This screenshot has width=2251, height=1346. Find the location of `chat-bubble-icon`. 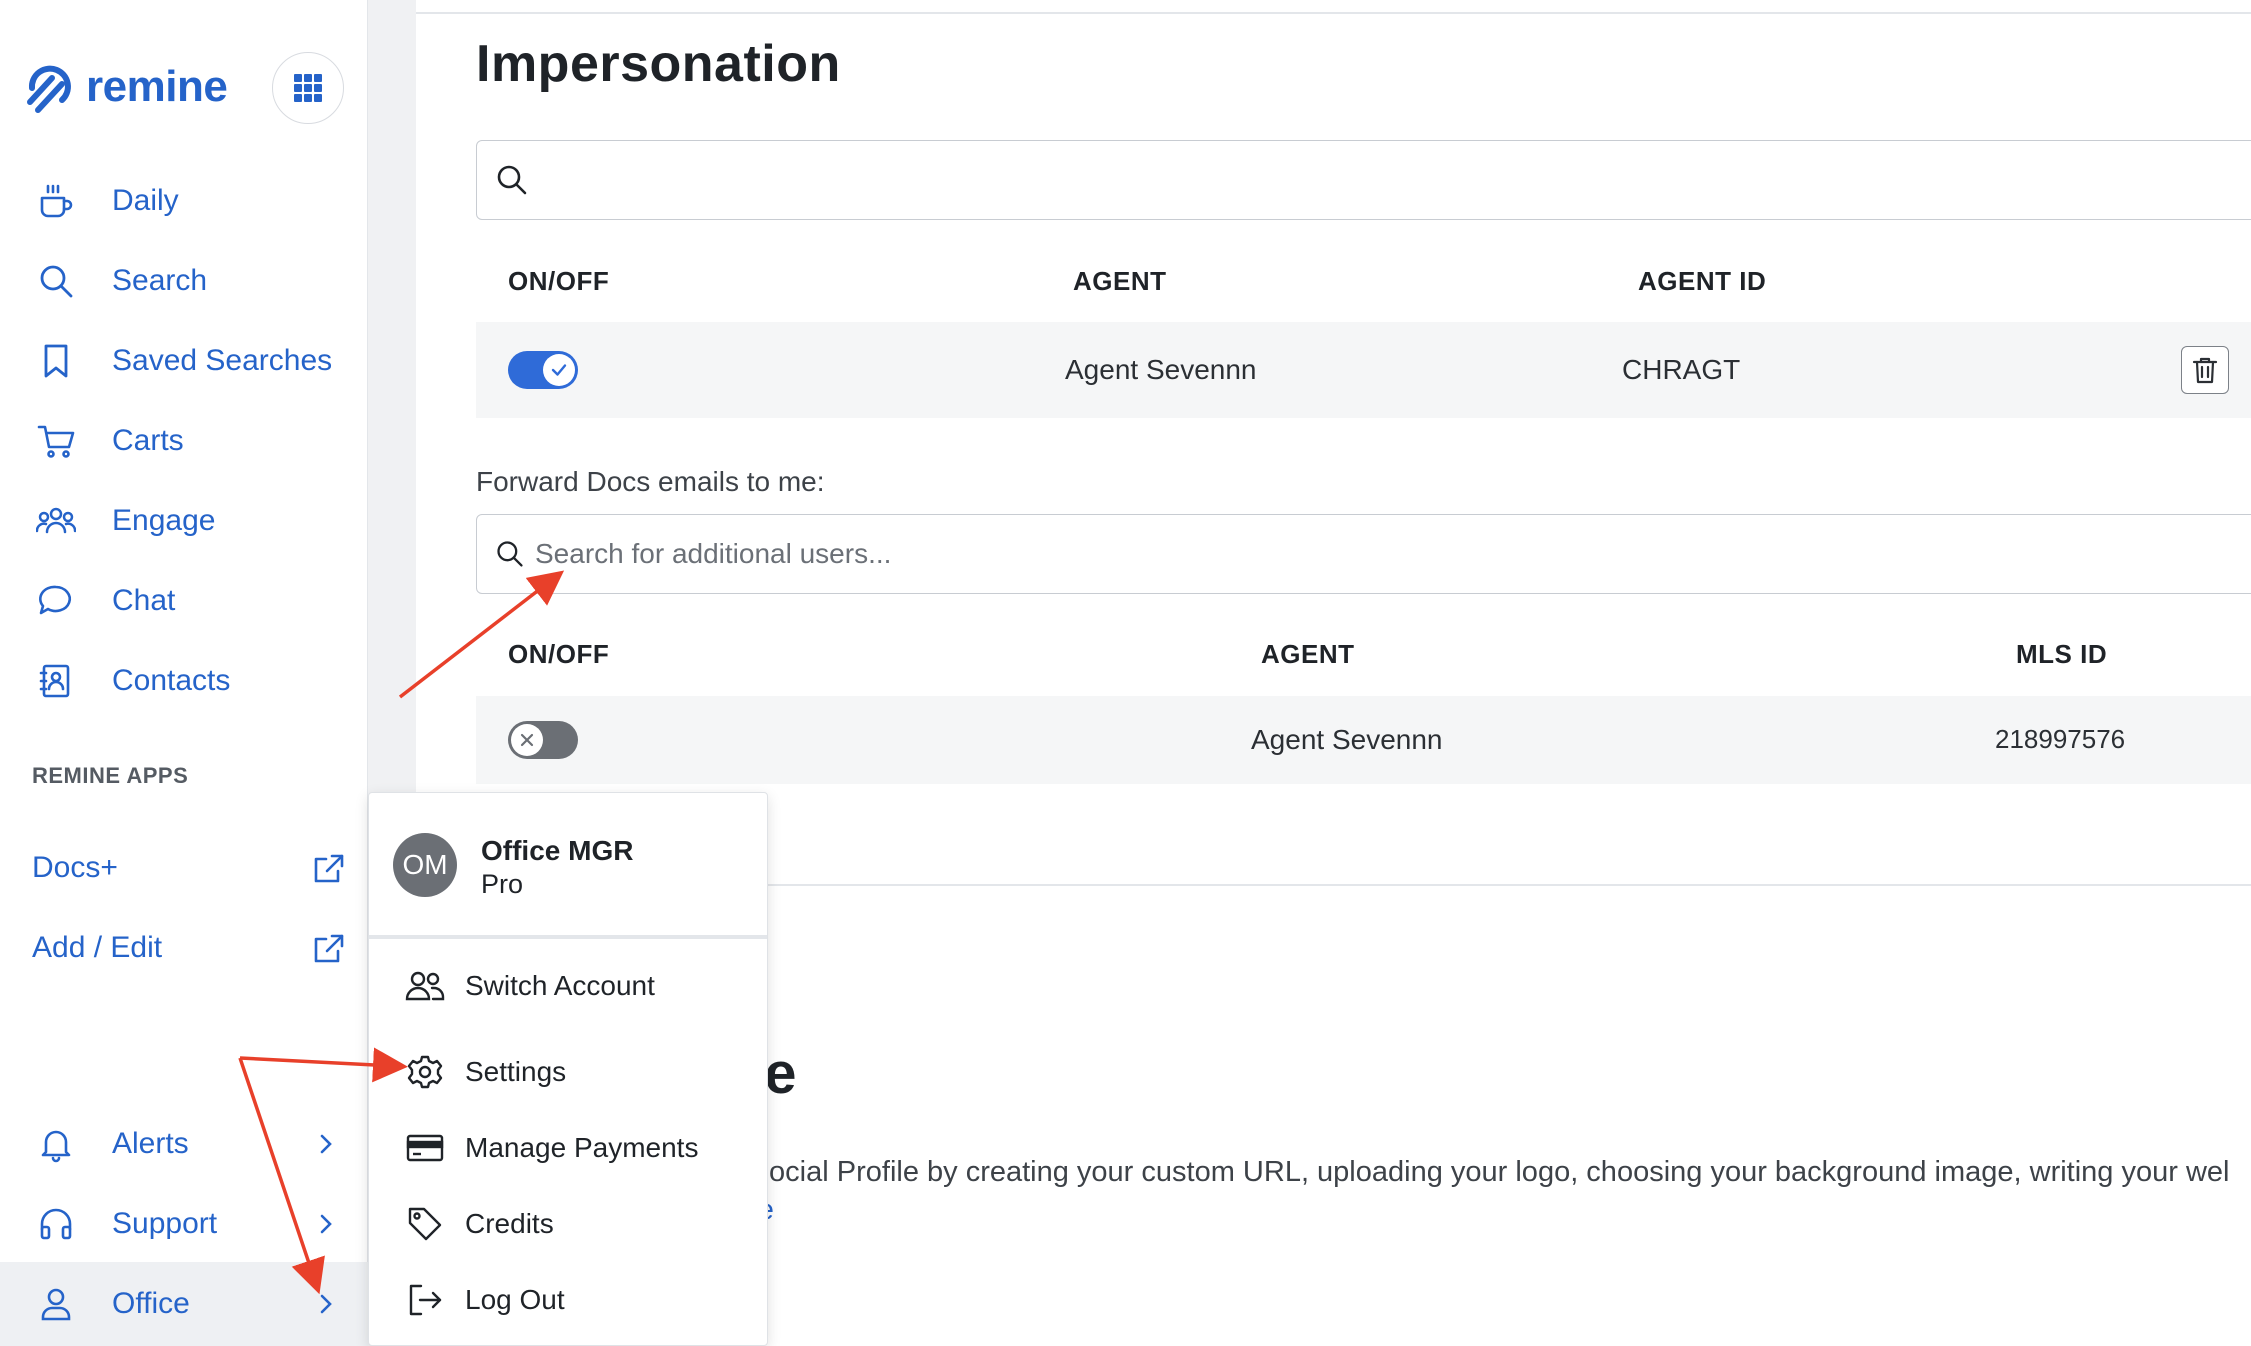

chat-bubble-icon is located at coordinates (56, 601).